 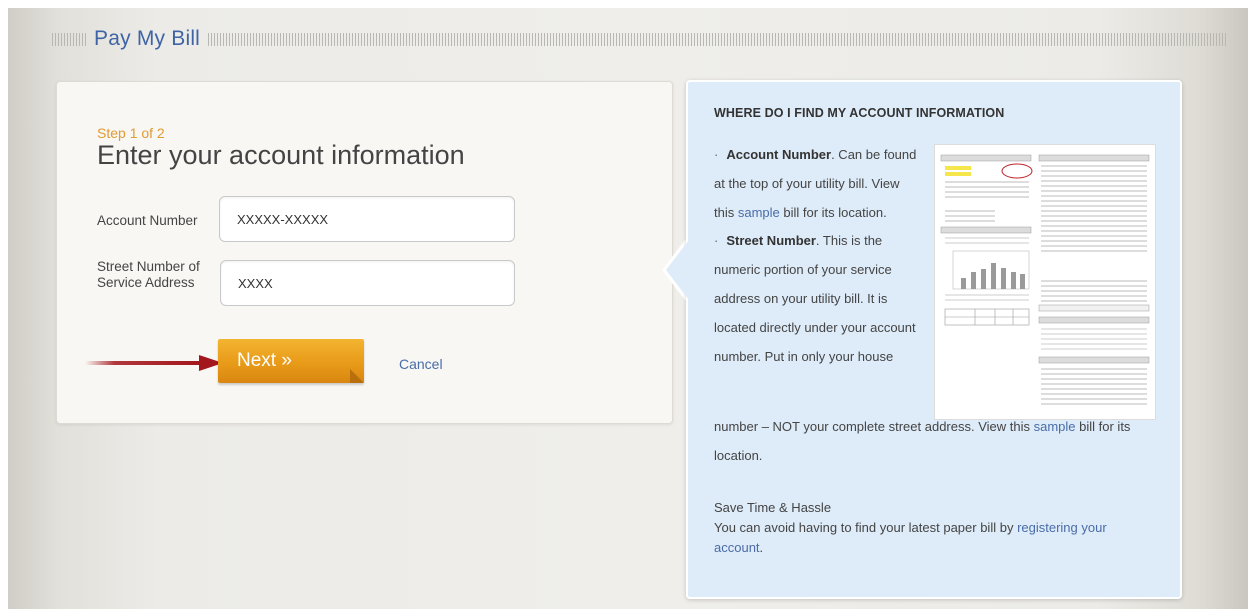 I want to click on form-heading: Enter your account information, so click(x=281, y=155).